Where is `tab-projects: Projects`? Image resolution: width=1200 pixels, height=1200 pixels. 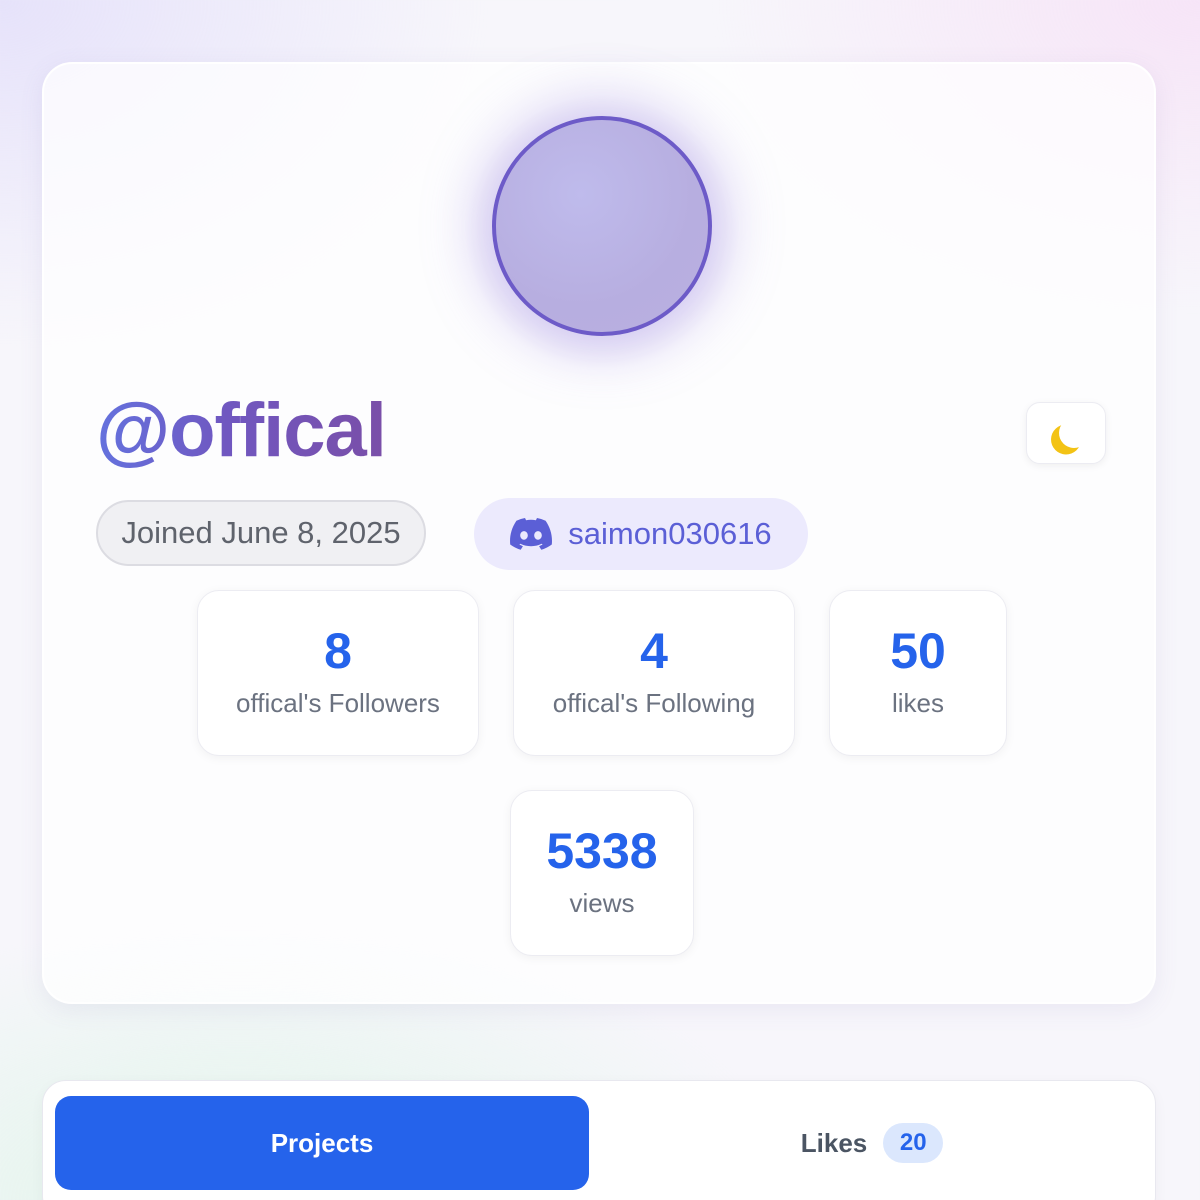 tab-projects: Projects is located at coordinates (322, 1143).